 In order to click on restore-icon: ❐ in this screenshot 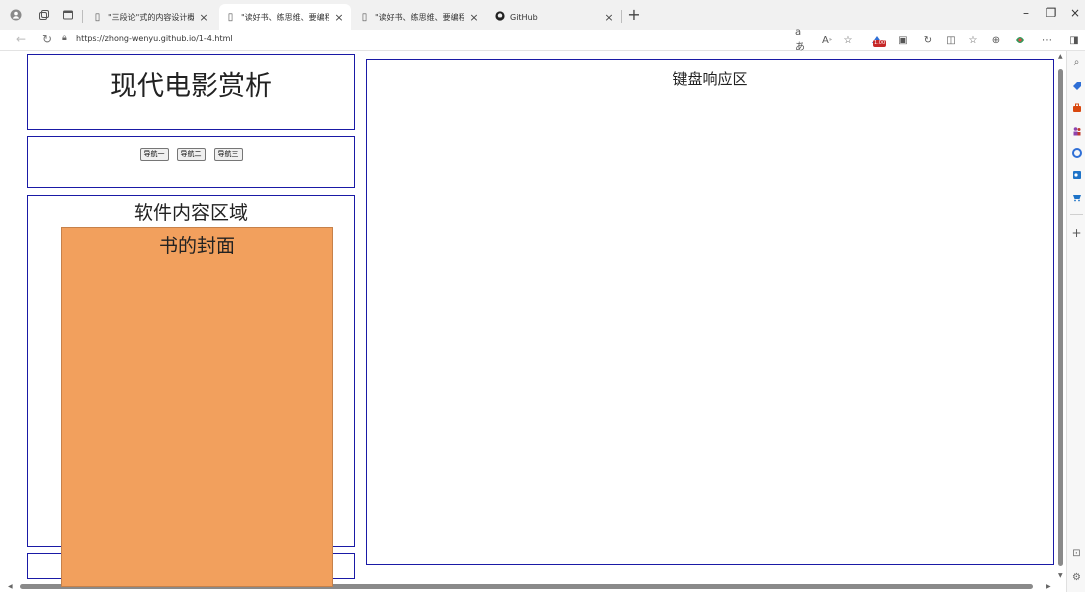, I will do `click(1051, 13)`.